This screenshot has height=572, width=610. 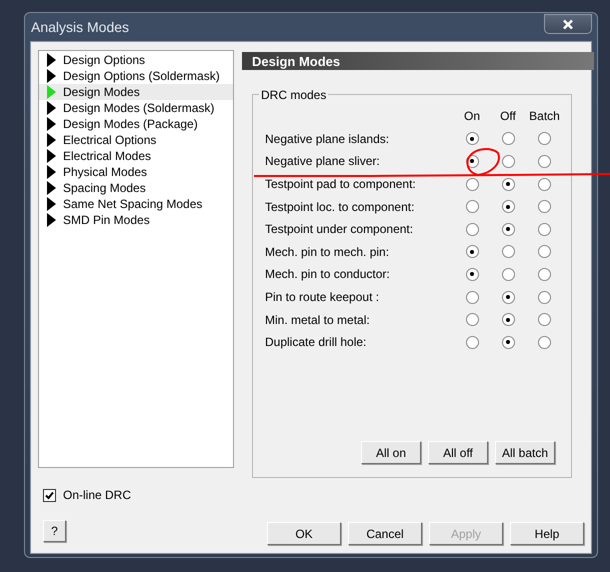 What do you see at coordinates (322, 297) in the screenshot?
I see `option-label: Pin to route keepout :` at bounding box center [322, 297].